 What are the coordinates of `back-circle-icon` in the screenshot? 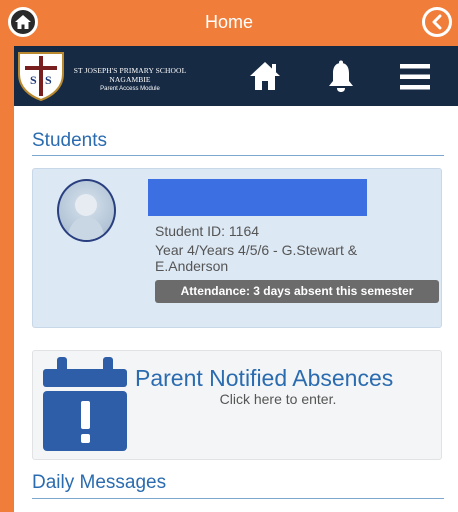 It's located at (437, 22).